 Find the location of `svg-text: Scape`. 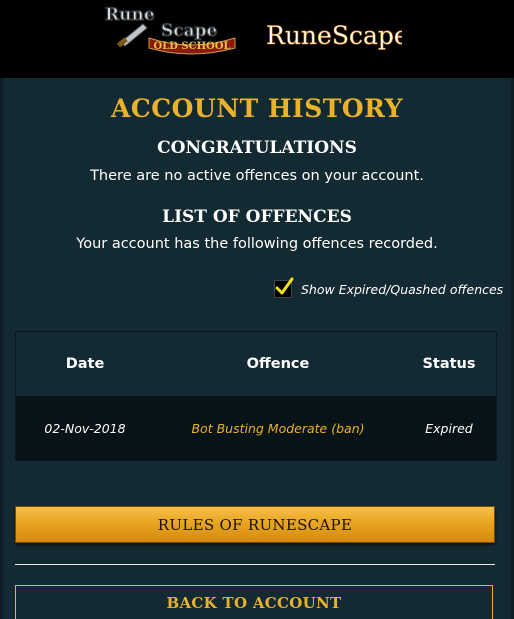

svg-text: Scape is located at coordinates (189, 31).